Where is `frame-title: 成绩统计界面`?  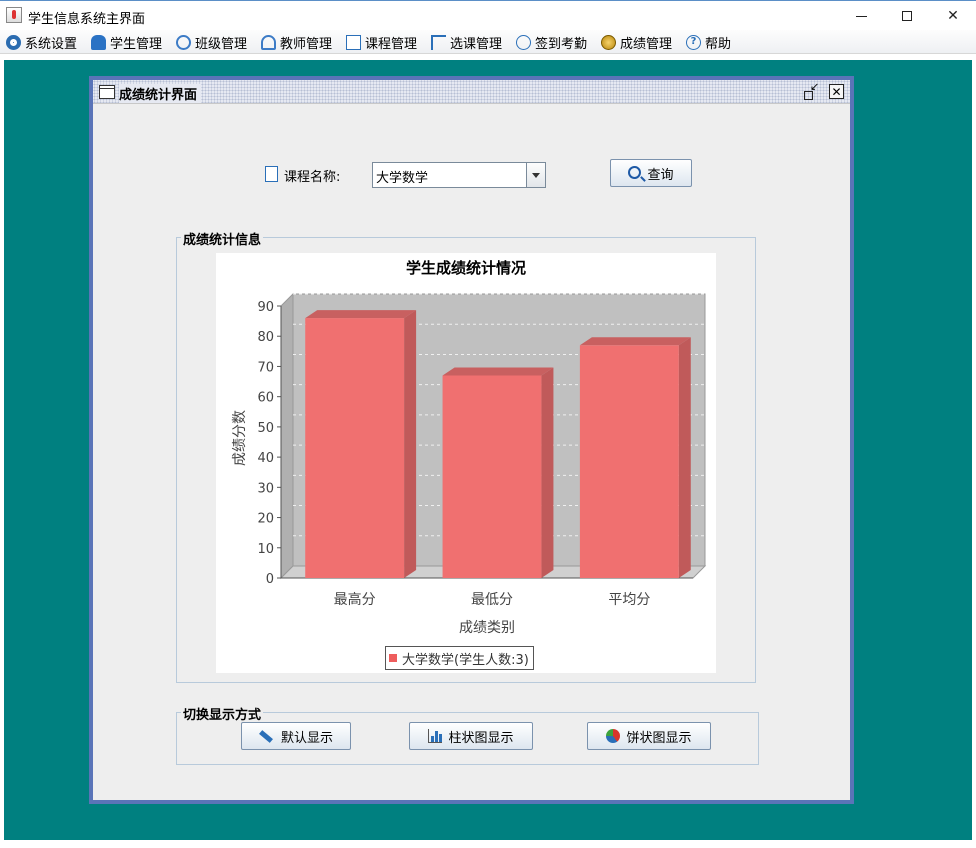
frame-title: 成绩统计界面 is located at coordinates (160, 93).